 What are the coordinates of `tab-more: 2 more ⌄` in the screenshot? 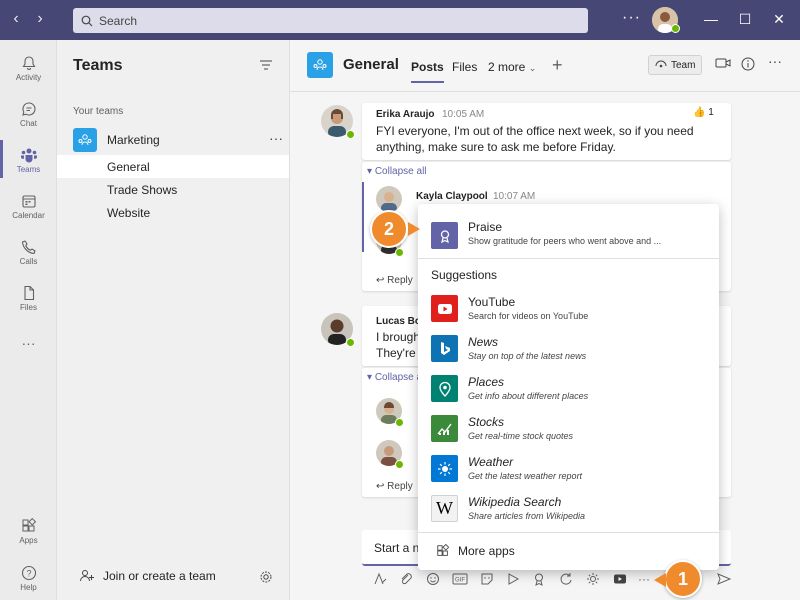 It's located at (512, 67).